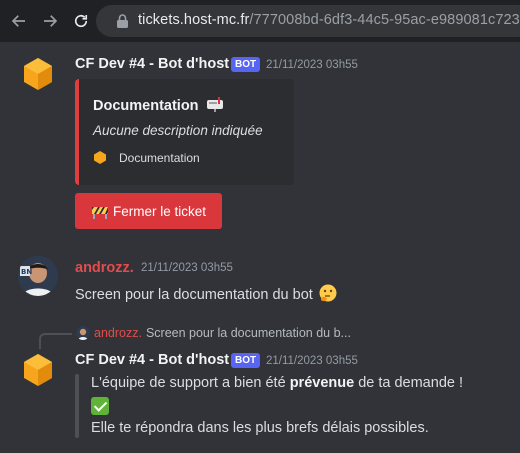 The height and width of the screenshot is (453, 520). I want to click on embed-field: Documentation, so click(146, 157).